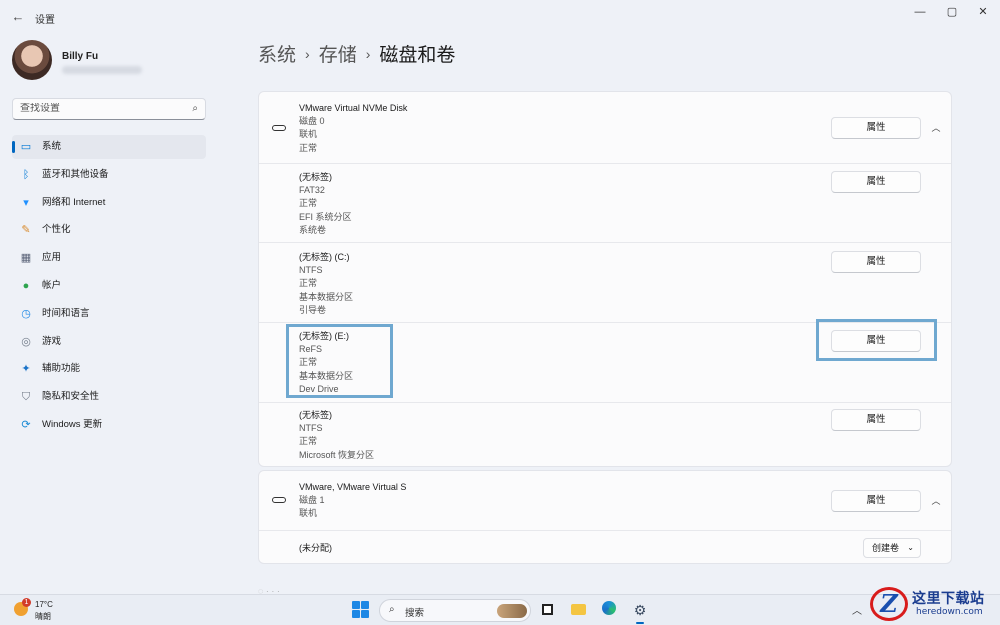  What do you see at coordinates (71, 397) in the screenshot?
I see `sidebar-item-label: 隐私和安全性` at bounding box center [71, 397].